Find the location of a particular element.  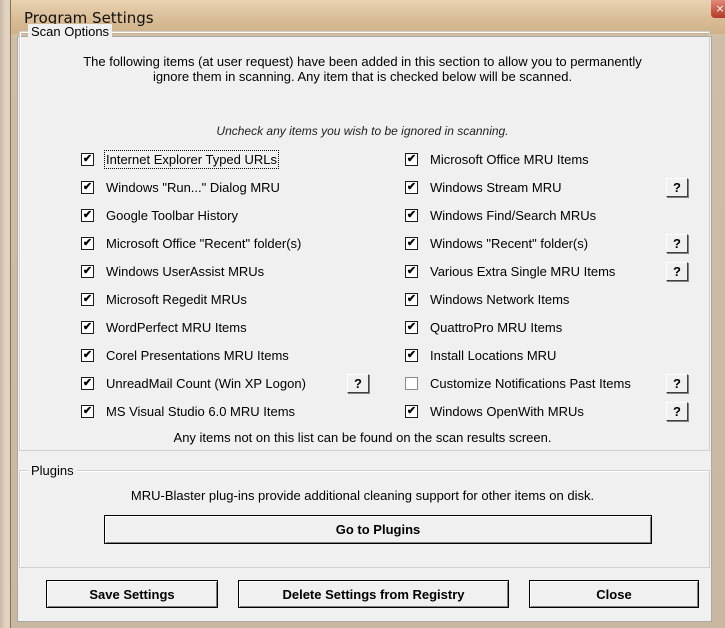

option-label: Windows Network Items is located at coordinates (500, 299).